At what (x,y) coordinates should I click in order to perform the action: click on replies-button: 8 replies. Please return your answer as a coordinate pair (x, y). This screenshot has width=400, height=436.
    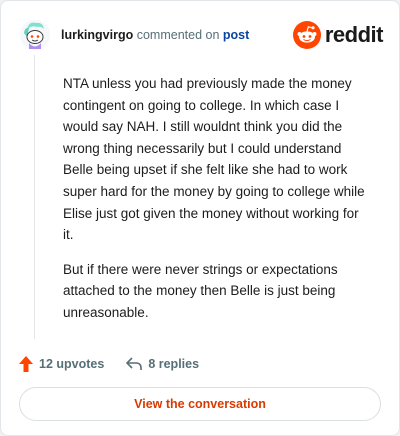
    Looking at the image, I should click on (162, 364).